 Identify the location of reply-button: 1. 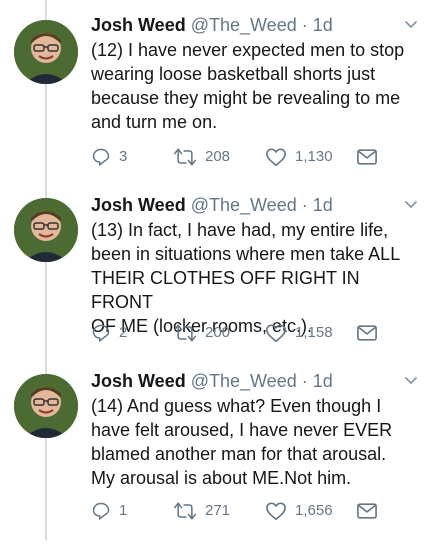
(109, 511).